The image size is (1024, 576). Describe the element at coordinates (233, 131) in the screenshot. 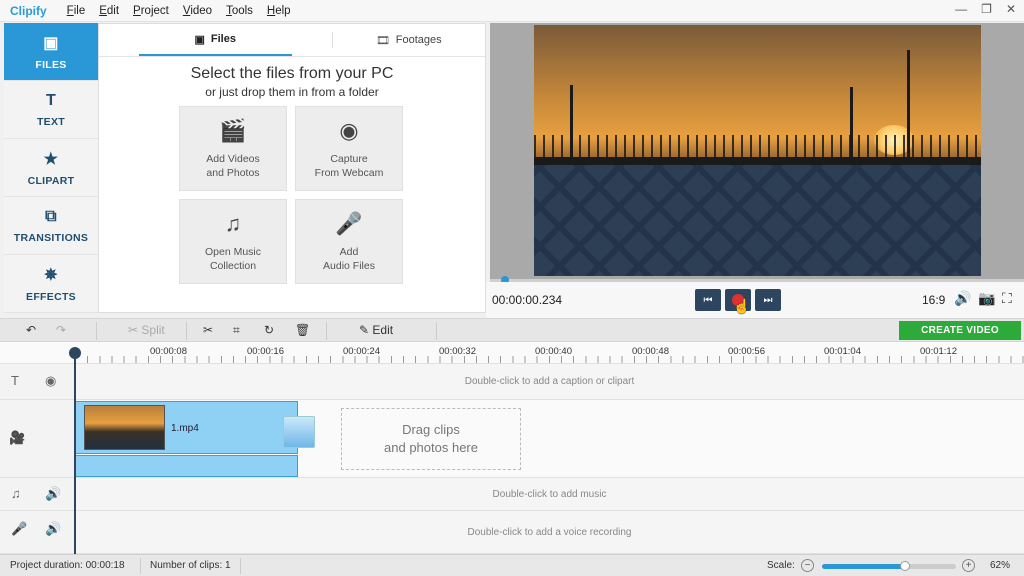

I see `film-reel-icon: 🎬` at that location.